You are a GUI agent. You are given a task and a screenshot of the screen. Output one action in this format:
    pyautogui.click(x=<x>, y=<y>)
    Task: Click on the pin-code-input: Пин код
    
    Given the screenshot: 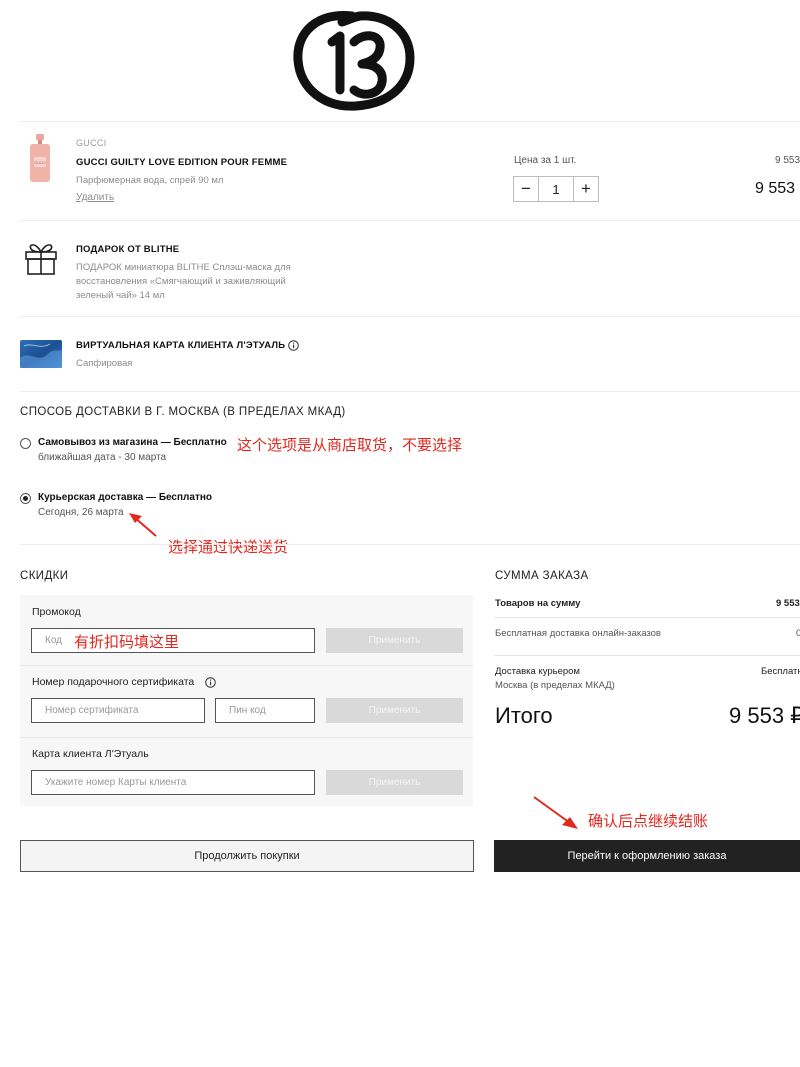 What is the action you would take?
    pyautogui.click(x=265, y=710)
    